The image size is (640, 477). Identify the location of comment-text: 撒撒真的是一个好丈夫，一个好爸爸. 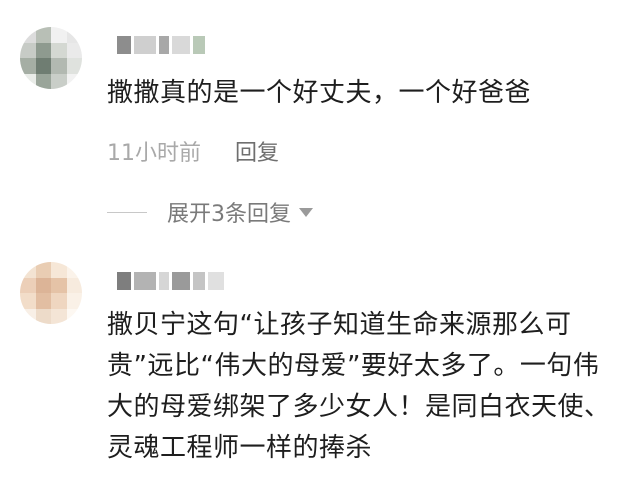
(319, 93).